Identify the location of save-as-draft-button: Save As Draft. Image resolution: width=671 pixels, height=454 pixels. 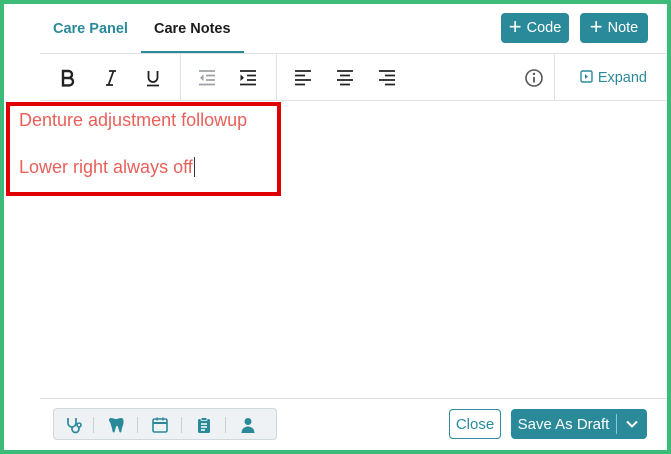
(579, 424).